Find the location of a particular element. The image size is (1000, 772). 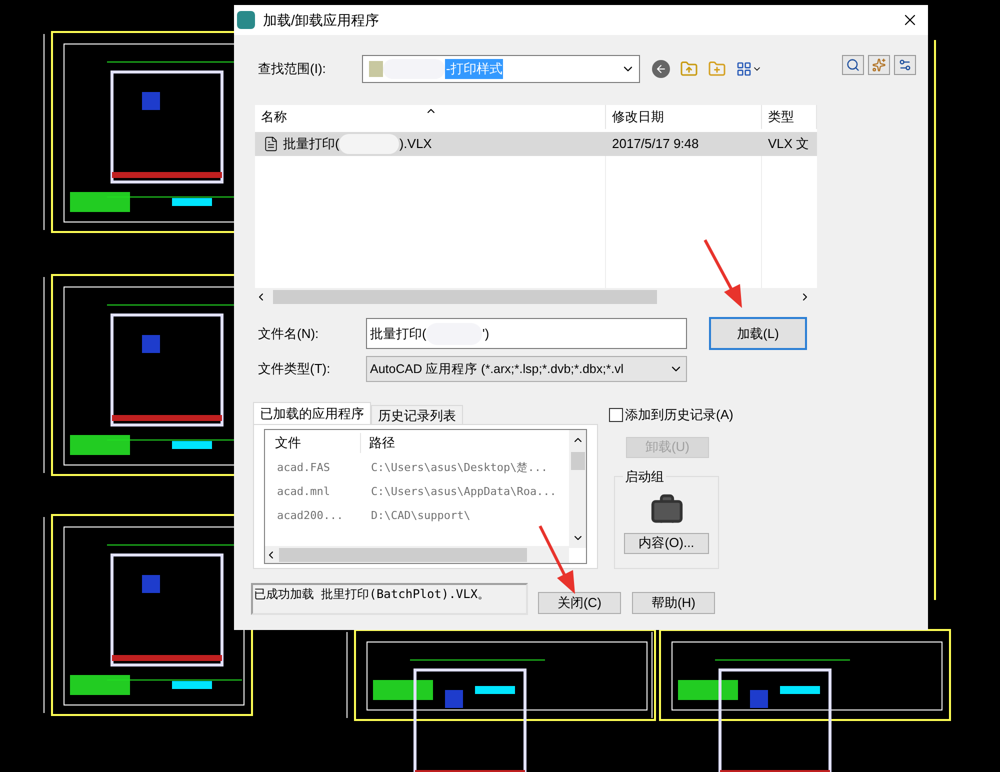

search-button is located at coordinates (853, 65).